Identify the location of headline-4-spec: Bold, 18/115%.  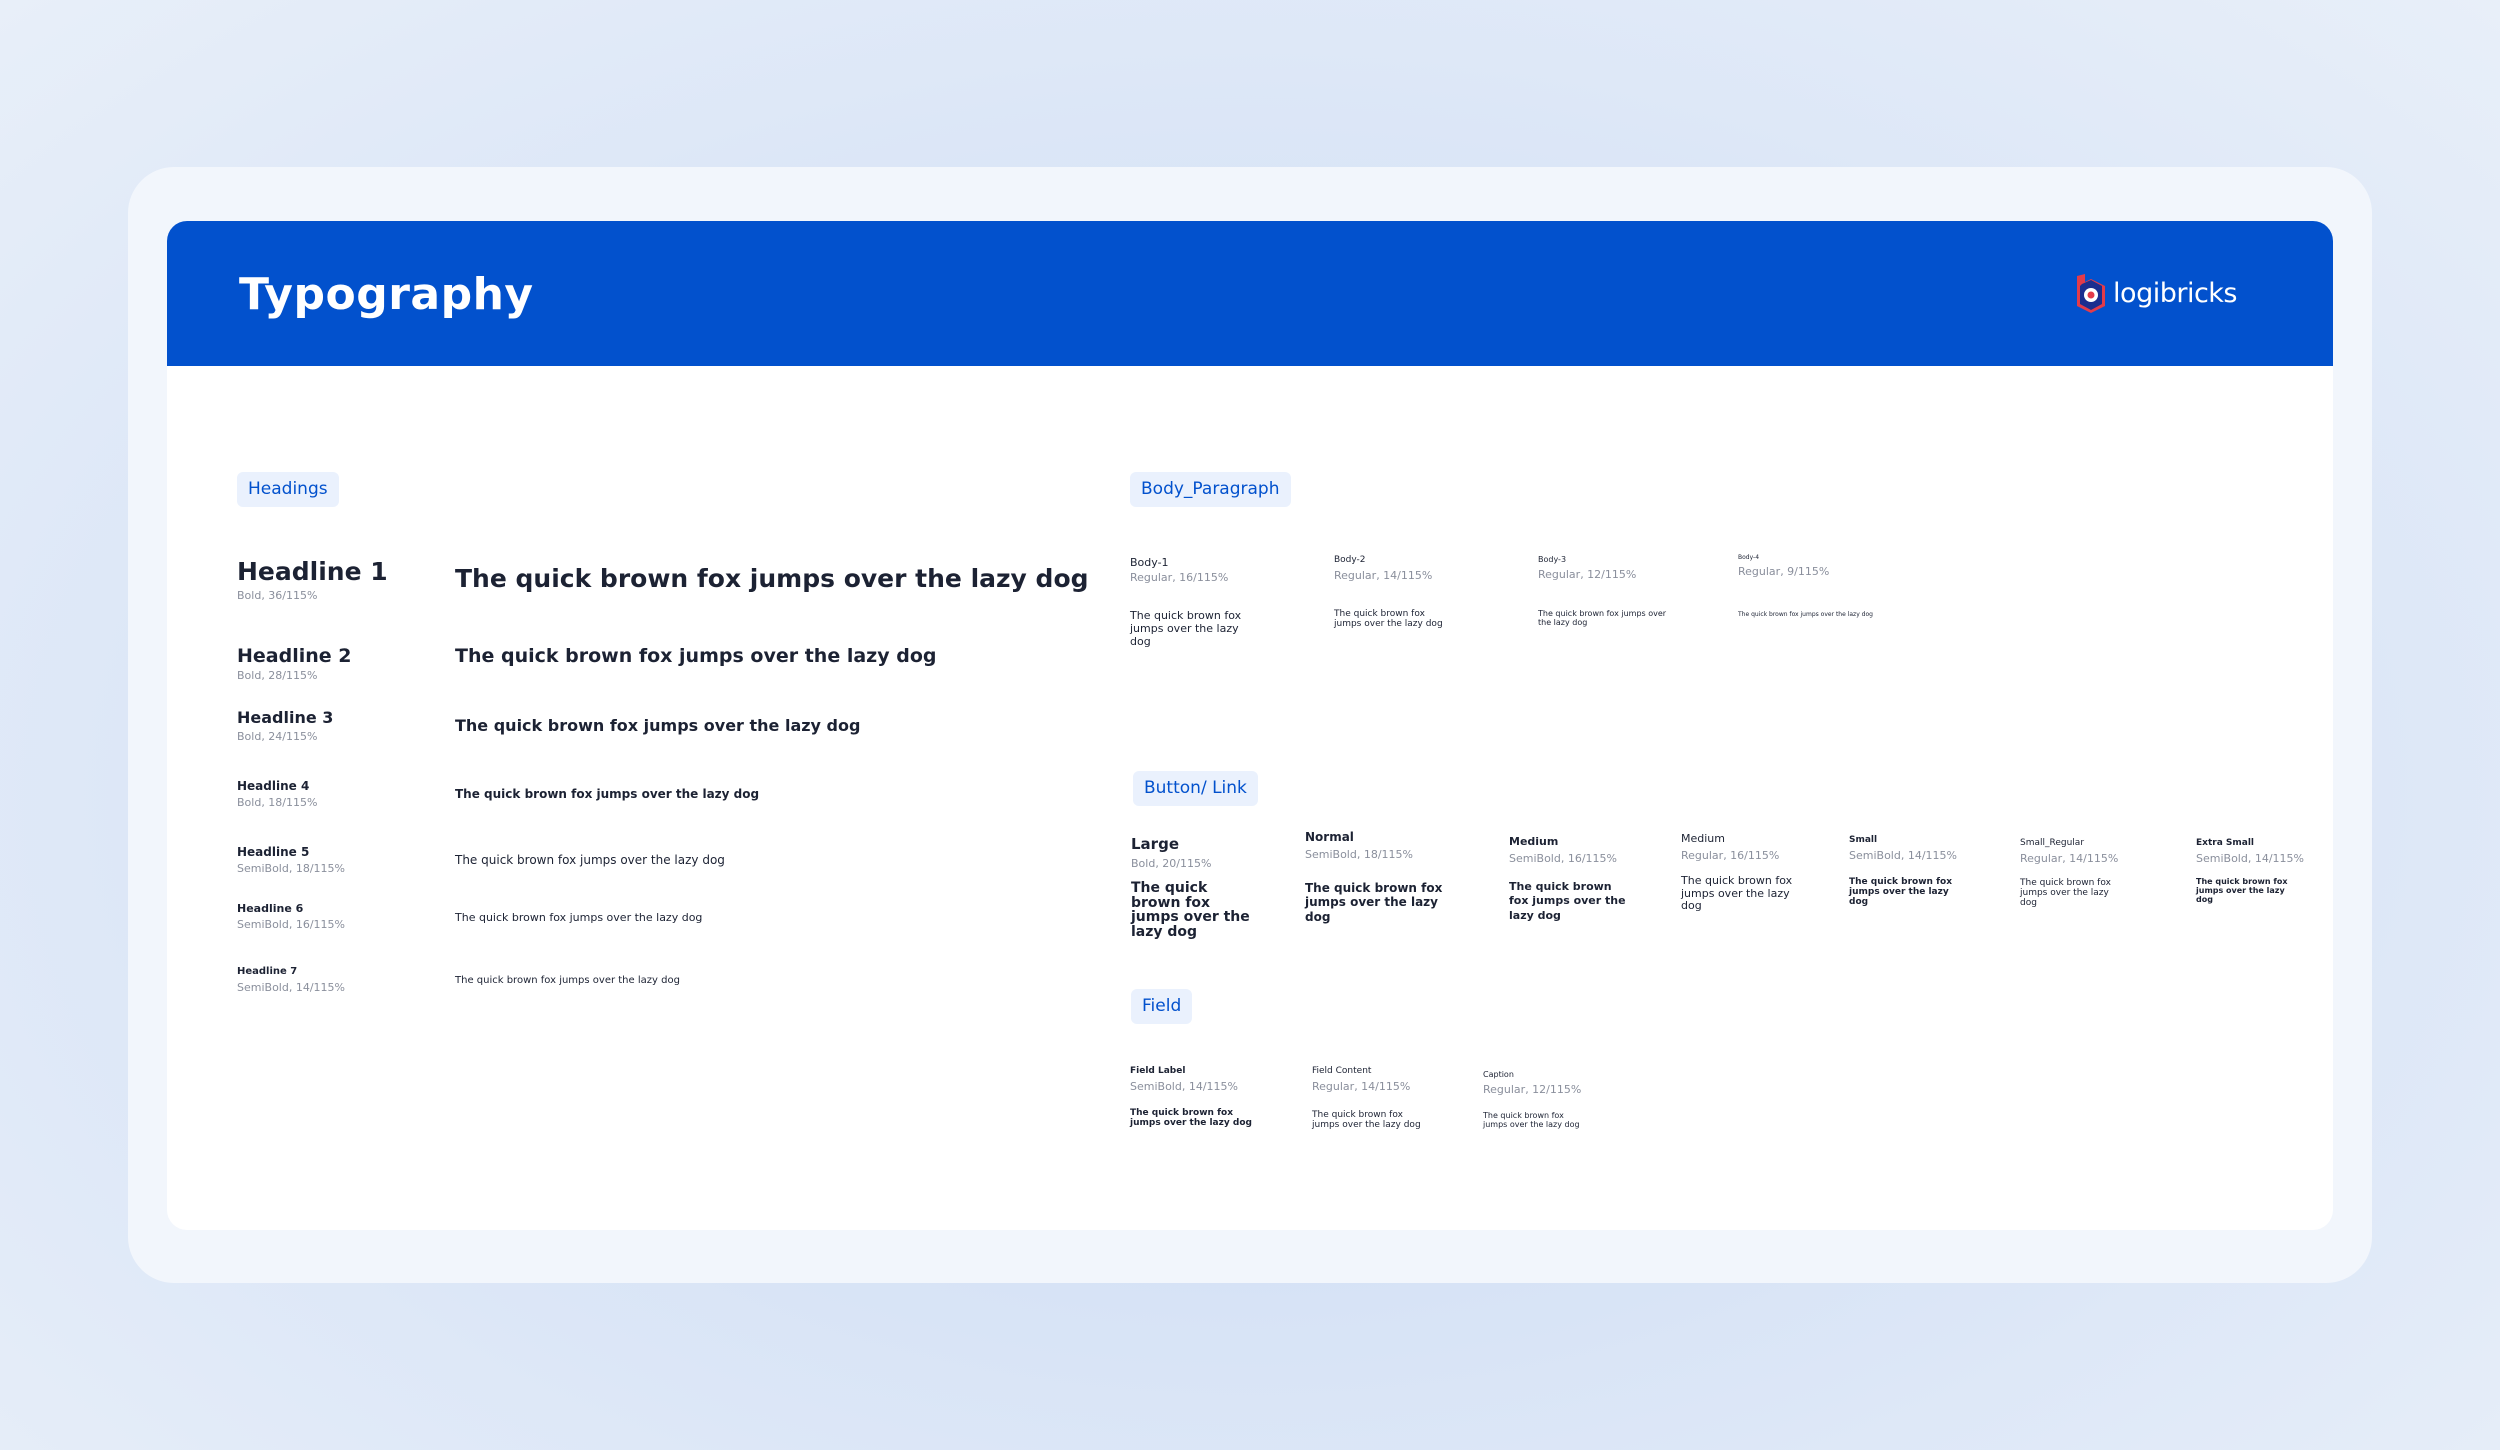
(277, 802).